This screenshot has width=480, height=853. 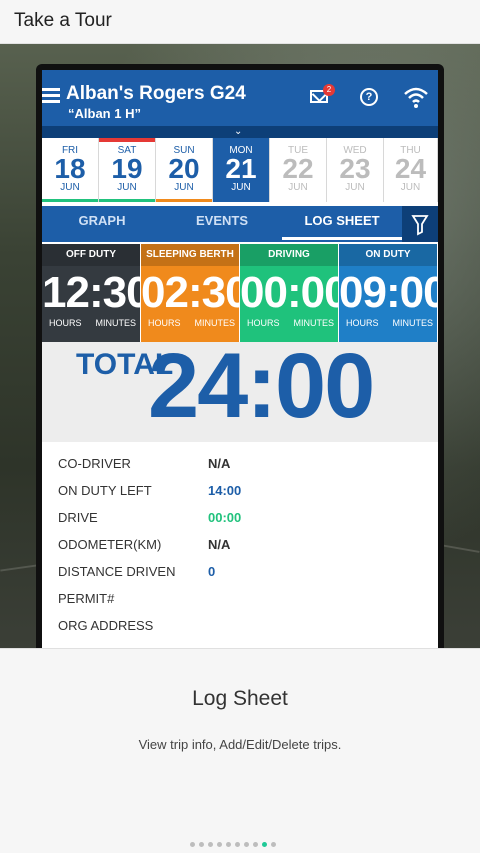 What do you see at coordinates (63, 20) in the screenshot?
I see `window-title: Take a Tour` at bounding box center [63, 20].